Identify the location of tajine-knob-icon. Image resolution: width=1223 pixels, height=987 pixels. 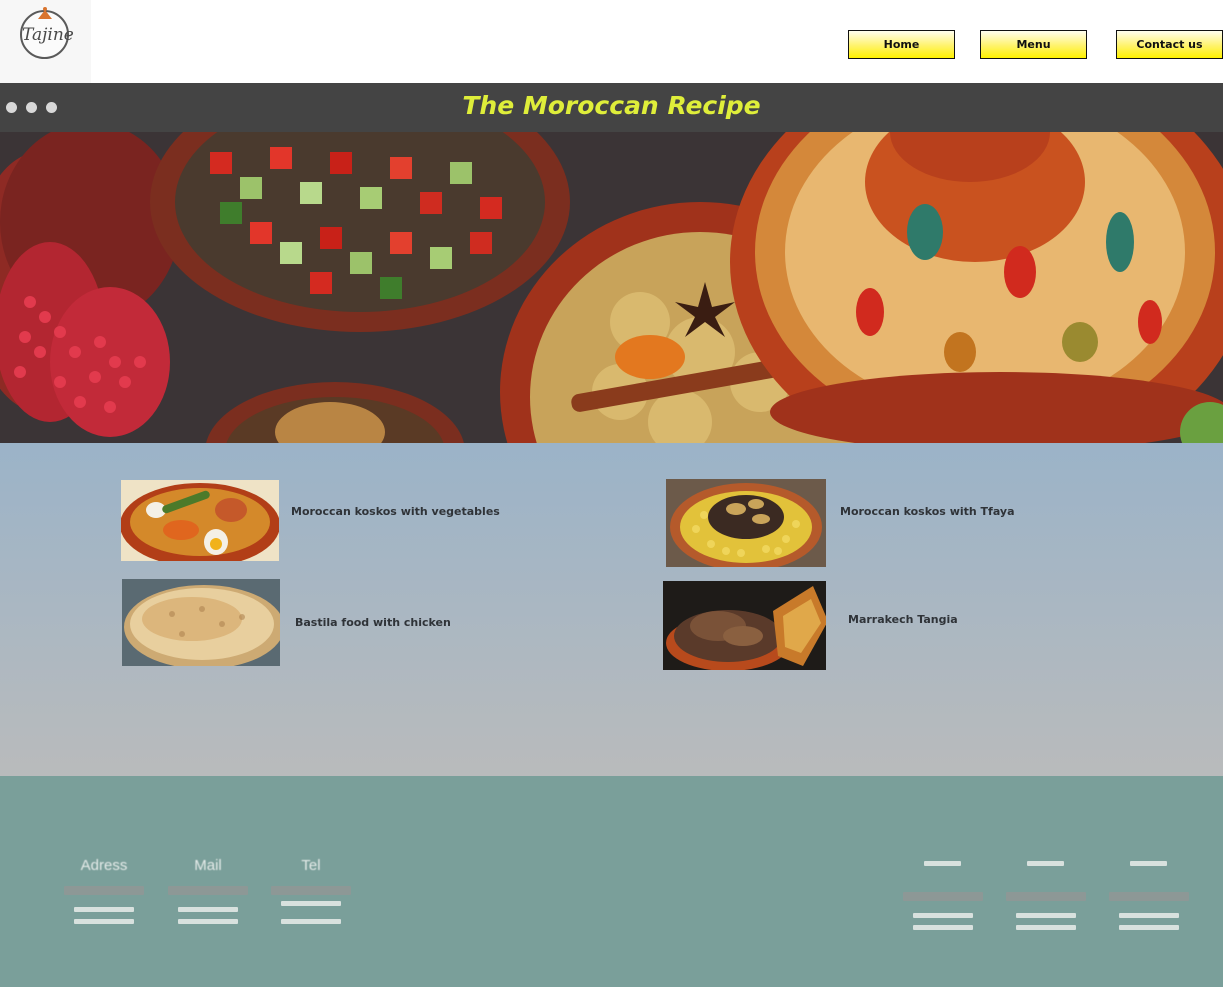
(45, 9).